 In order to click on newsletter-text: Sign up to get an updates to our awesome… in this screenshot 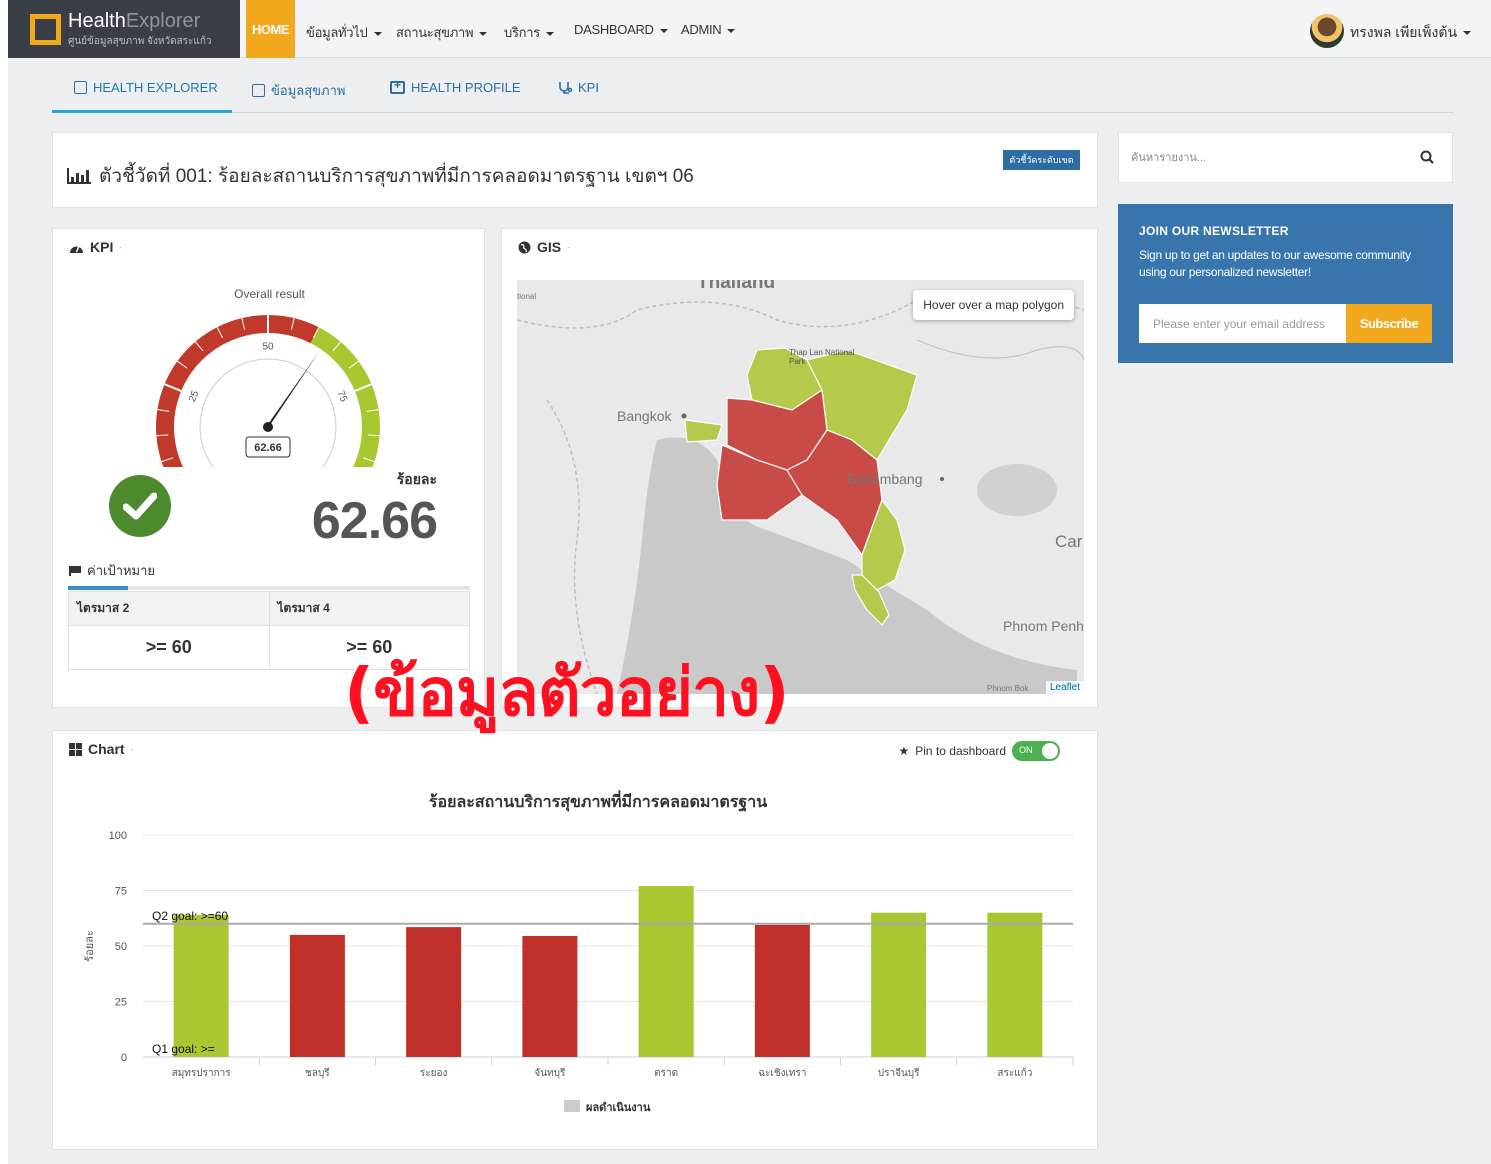, I will do `click(1275, 263)`.